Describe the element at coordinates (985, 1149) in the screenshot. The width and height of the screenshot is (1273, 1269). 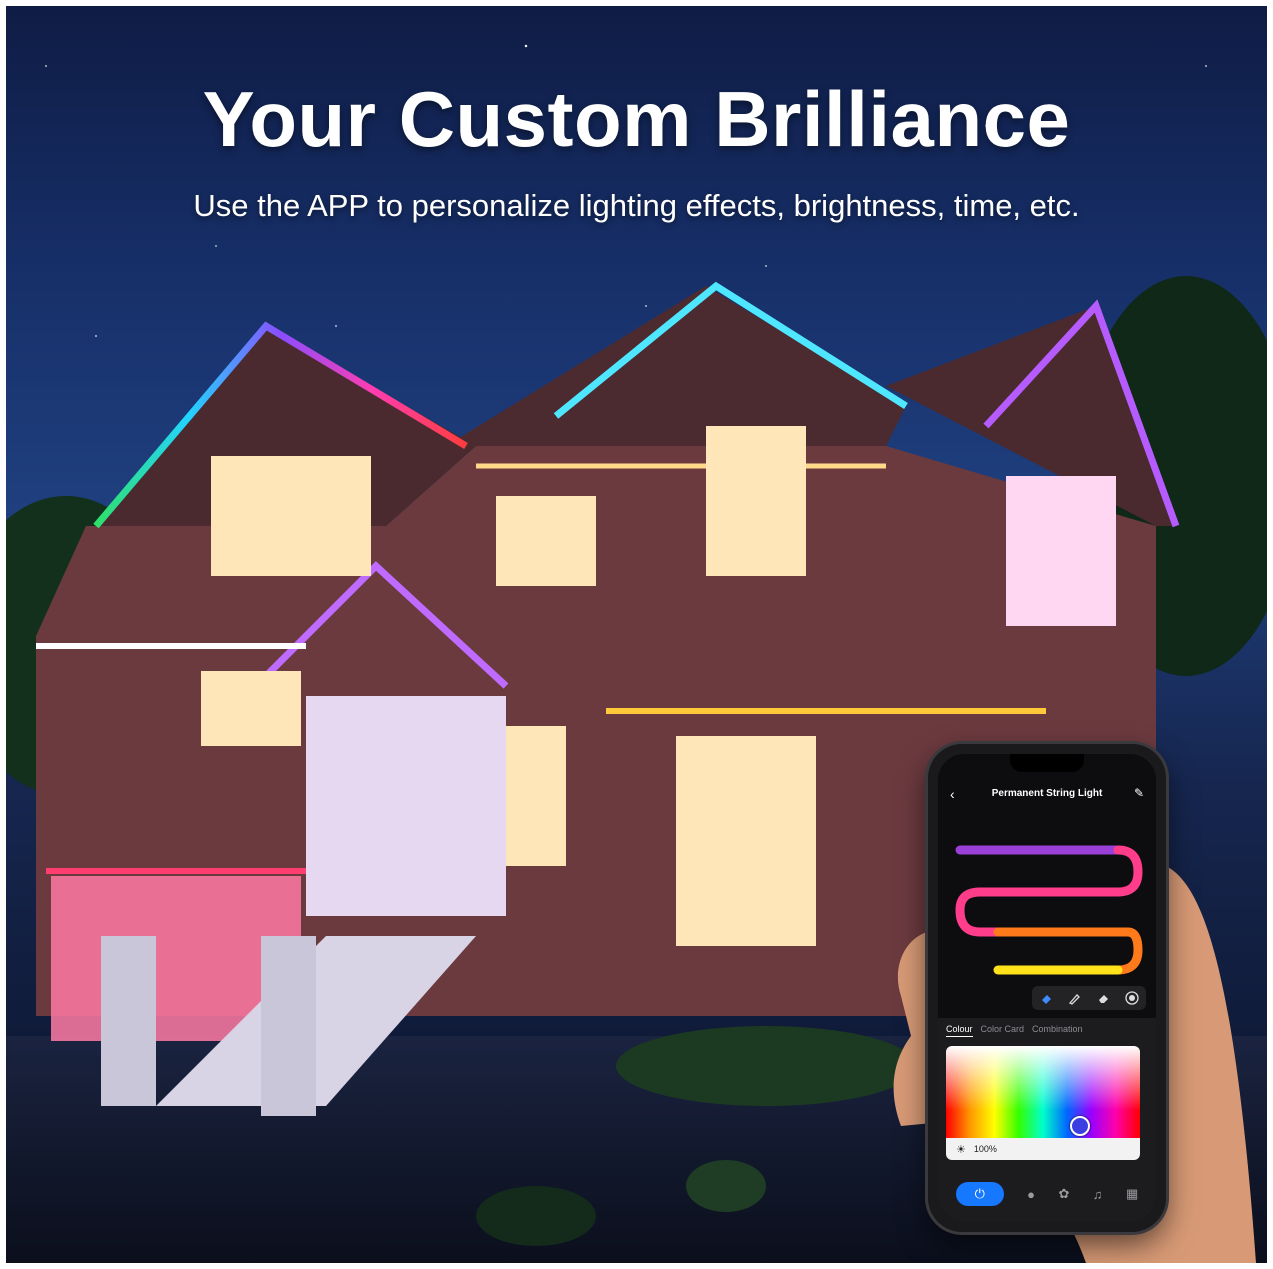
I see `brightness-value: 100%` at that location.